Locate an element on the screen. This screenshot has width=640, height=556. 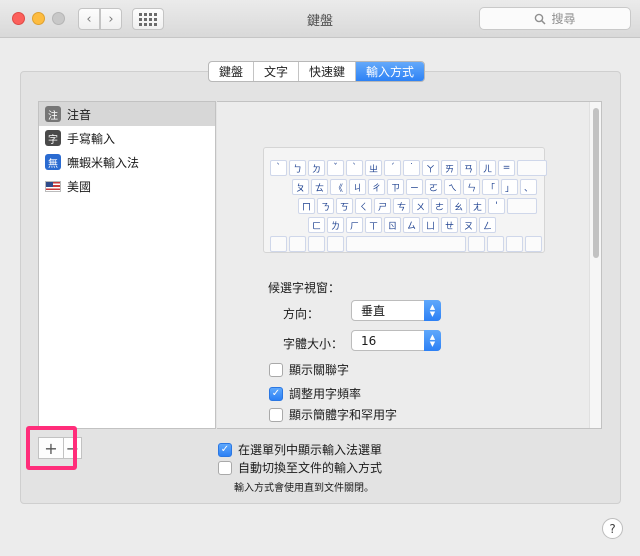
keyboard-key: ㄥ is located at coordinates (487, 225).